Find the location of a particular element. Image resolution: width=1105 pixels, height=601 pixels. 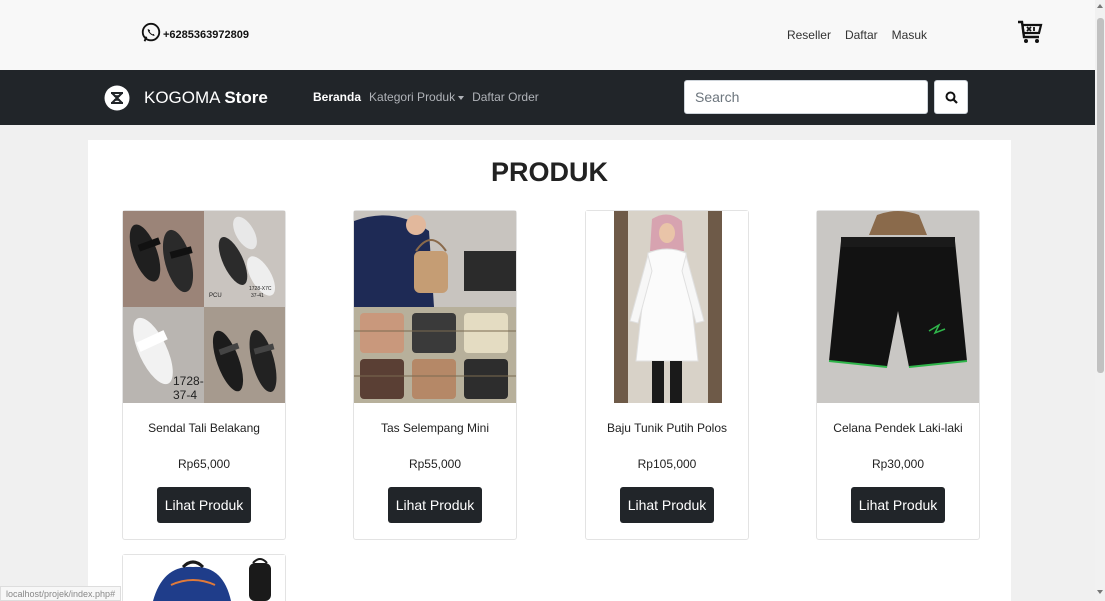

page-title: PRODUK is located at coordinates (549, 172).